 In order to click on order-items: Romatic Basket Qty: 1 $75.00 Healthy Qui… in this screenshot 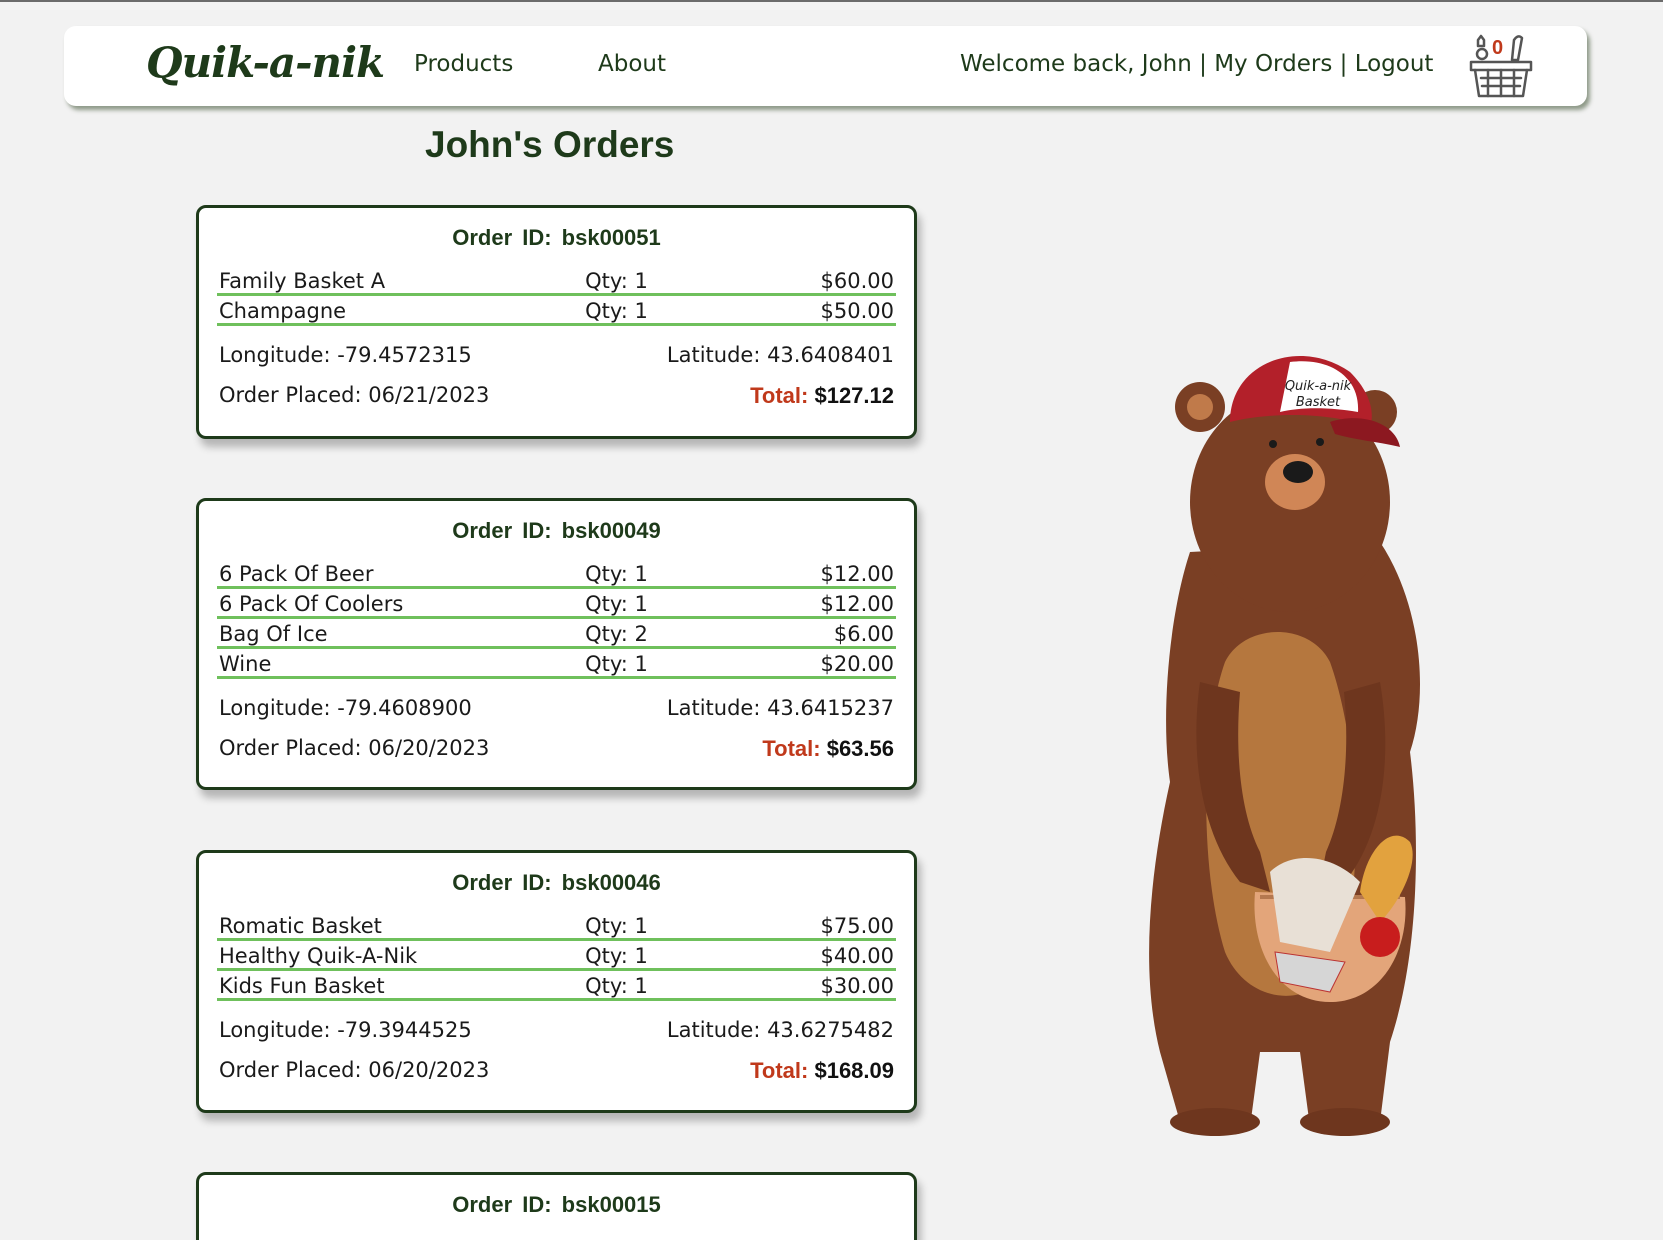, I will do `click(556, 956)`.